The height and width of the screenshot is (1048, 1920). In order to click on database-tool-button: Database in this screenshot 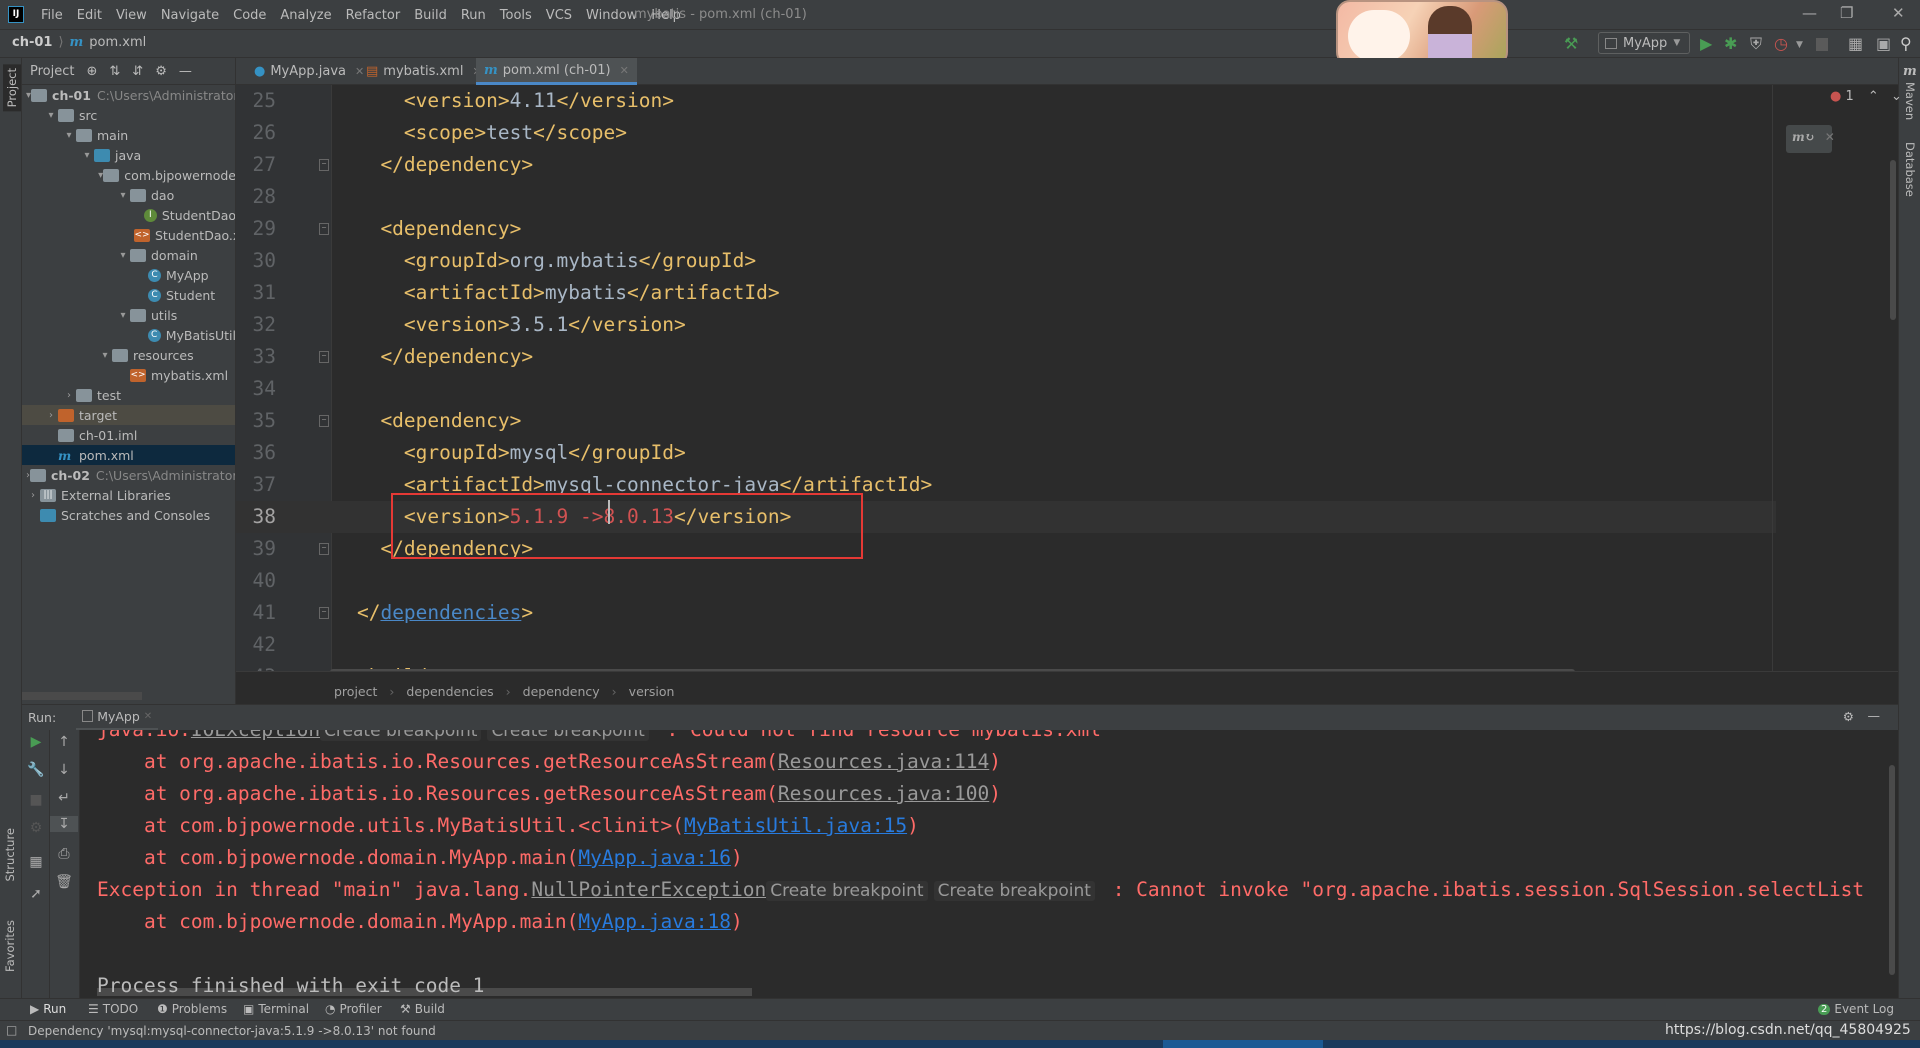, I will do `click(1910, 169)`.